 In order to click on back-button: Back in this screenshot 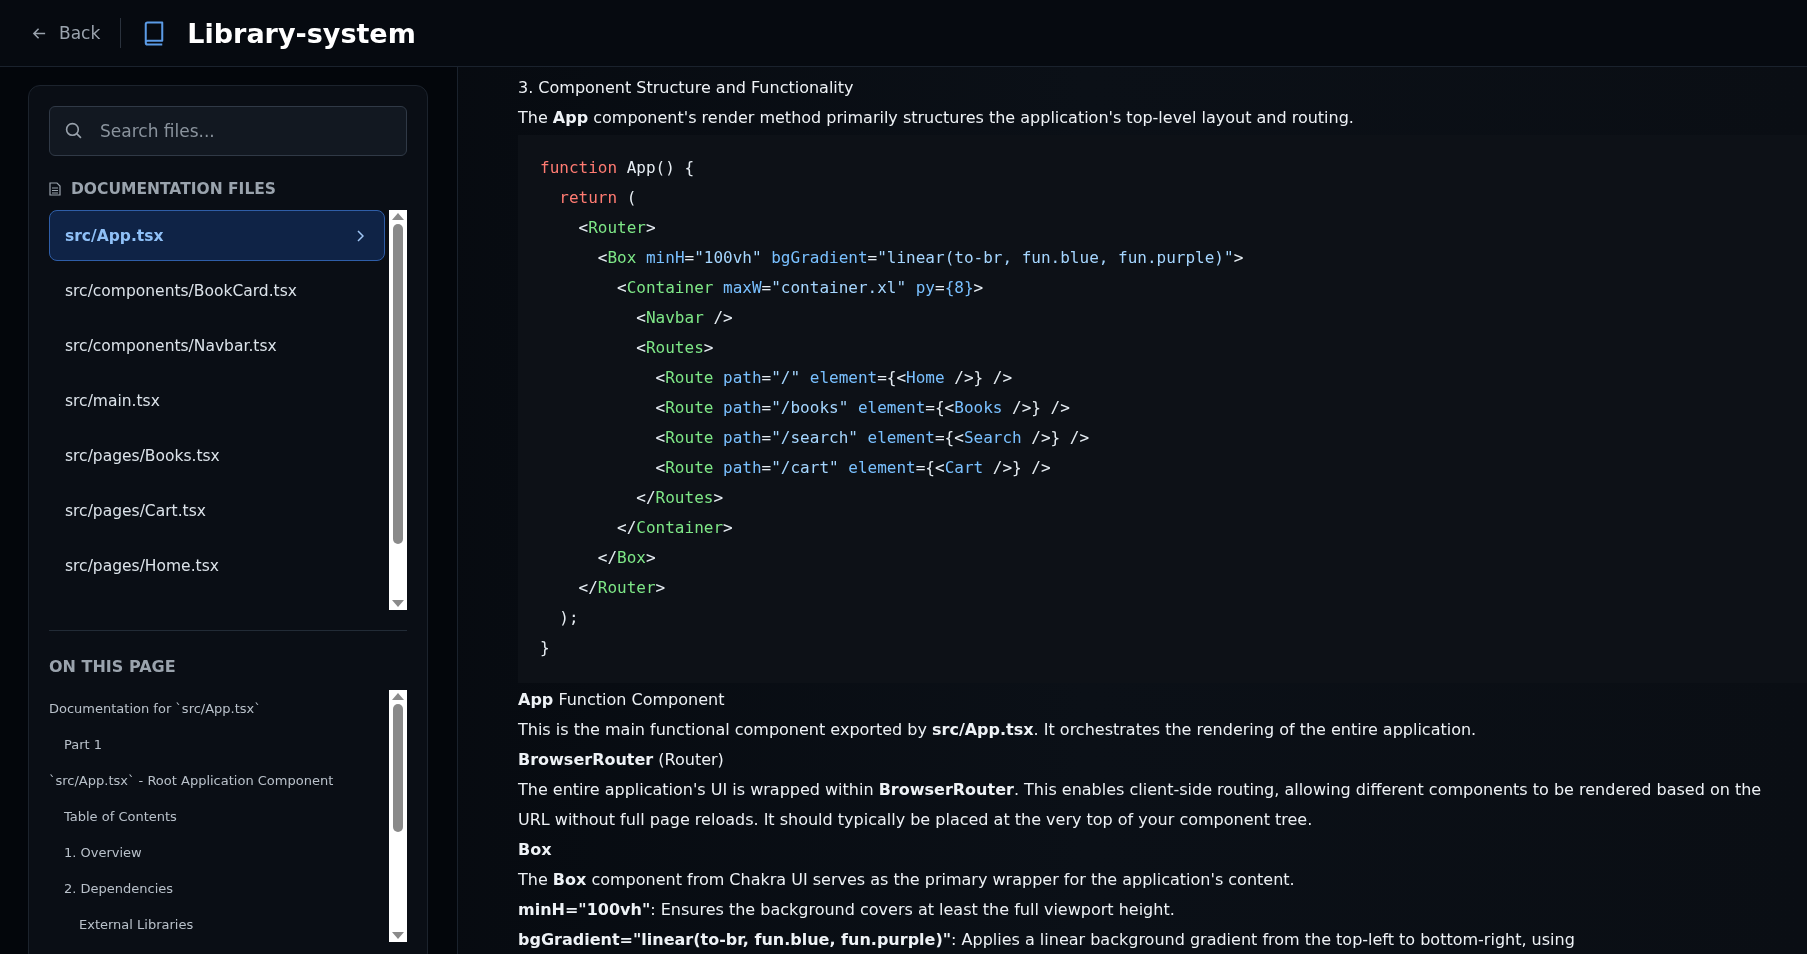, I will do `click(66, 33)`.